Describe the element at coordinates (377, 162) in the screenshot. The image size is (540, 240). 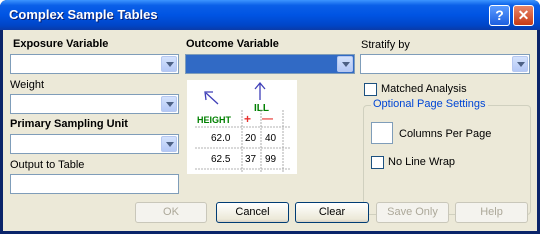
I see `no-line-wrap-checkbox` at that location.